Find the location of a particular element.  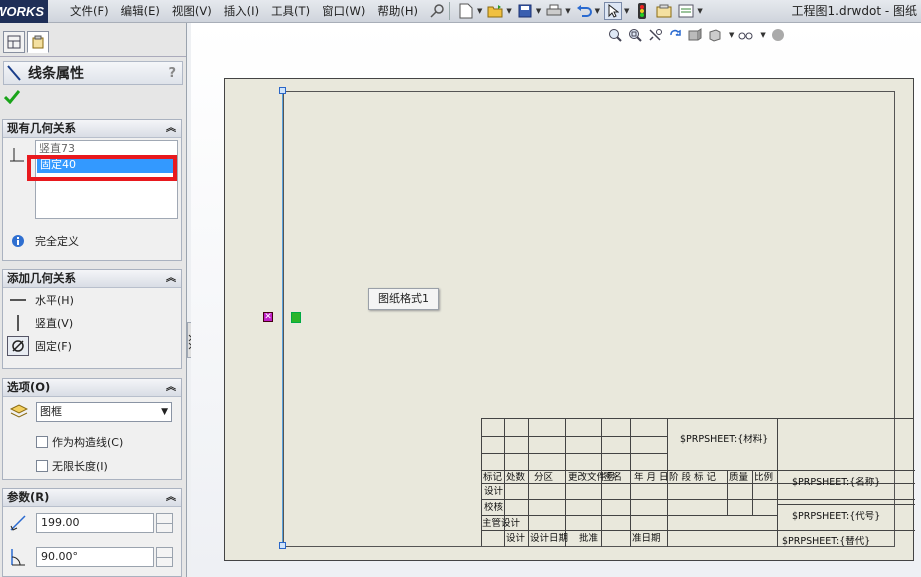

menu-window: 窗口(W) is located at coordinates (343, 11).